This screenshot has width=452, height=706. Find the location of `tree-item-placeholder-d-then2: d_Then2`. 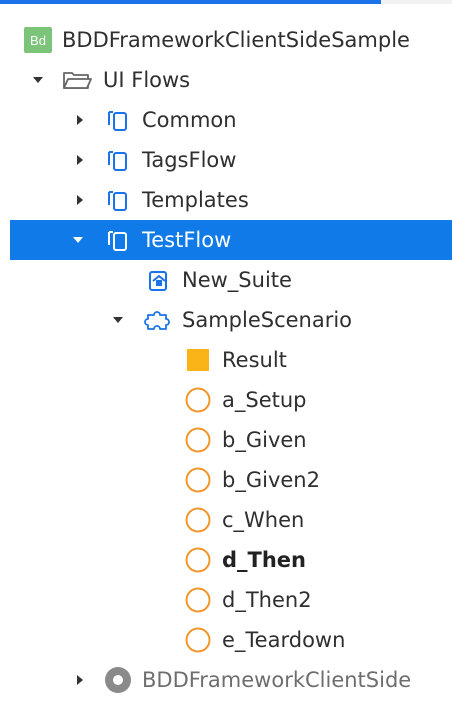

tree-item-placeholder-d-then2: d_Then2 is located at coordinates (226, 600).